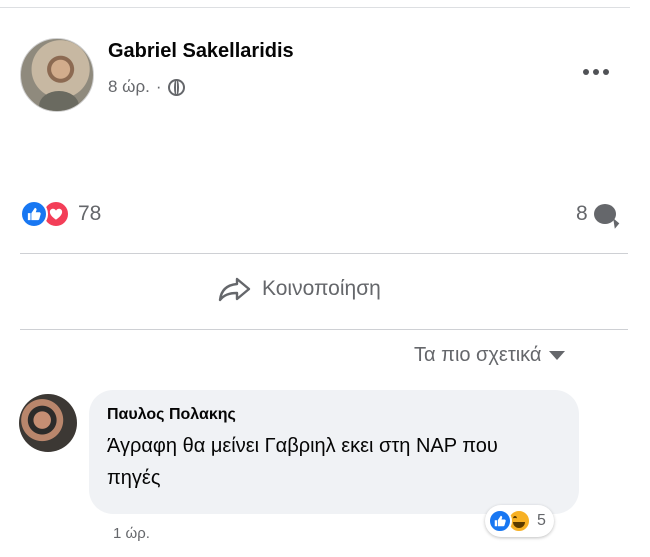 Image resolution: width=650 pixels, height=557 pixels. I want to click on post-author-name: Gabriel Sakellaridis, so click(201, 51).